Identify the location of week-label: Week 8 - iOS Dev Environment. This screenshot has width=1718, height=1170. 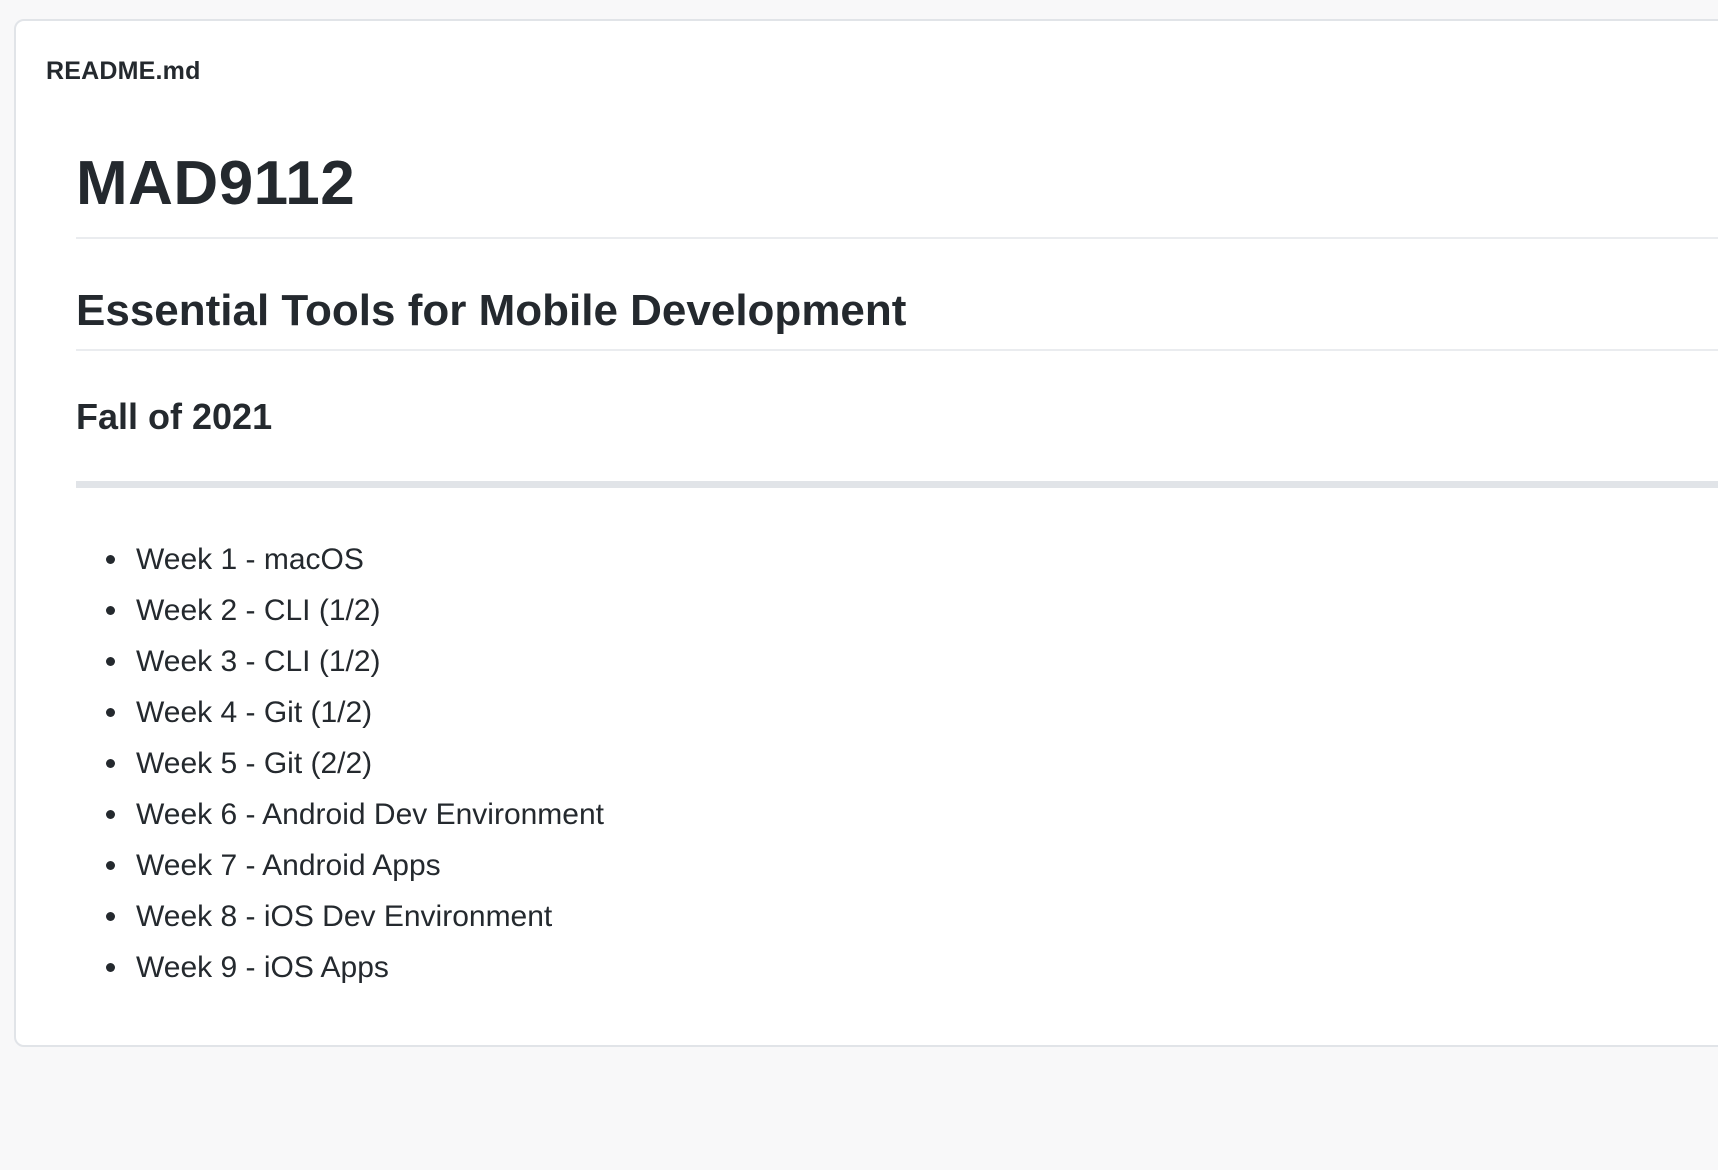
(344, 916).